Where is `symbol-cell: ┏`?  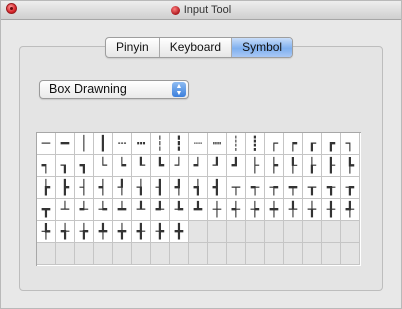 symbol-cell: ┏ is located at coordinates (331, 144).